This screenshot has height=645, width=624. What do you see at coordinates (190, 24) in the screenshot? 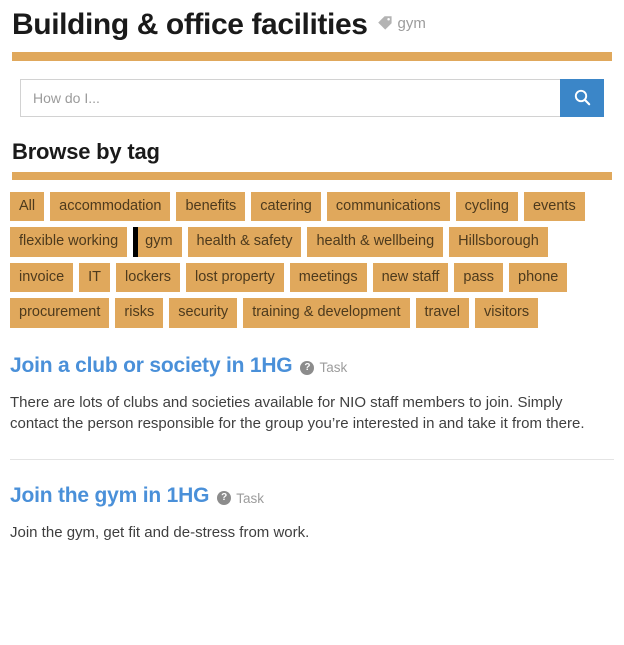
I see `page-title: Building & office facilities` at bounding box center [190, 24].